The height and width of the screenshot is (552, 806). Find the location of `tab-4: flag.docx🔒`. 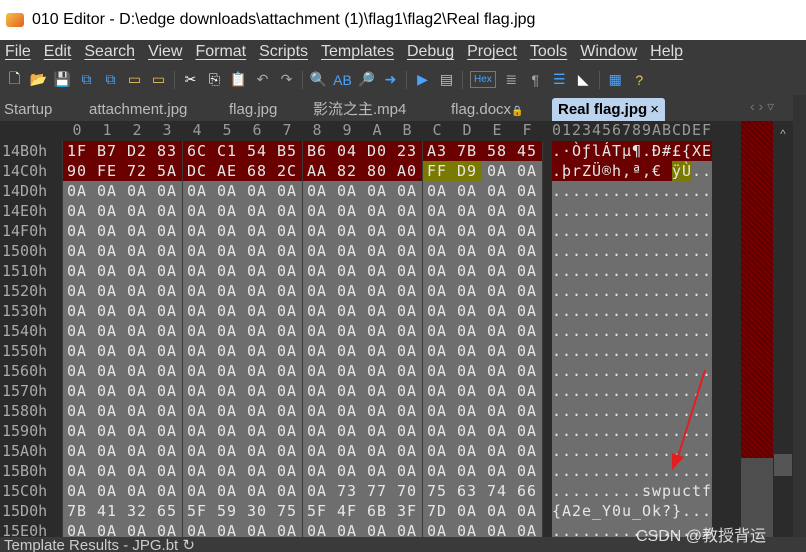

tab-4: flag.docx🔒 is located at coordinates (487, 109).